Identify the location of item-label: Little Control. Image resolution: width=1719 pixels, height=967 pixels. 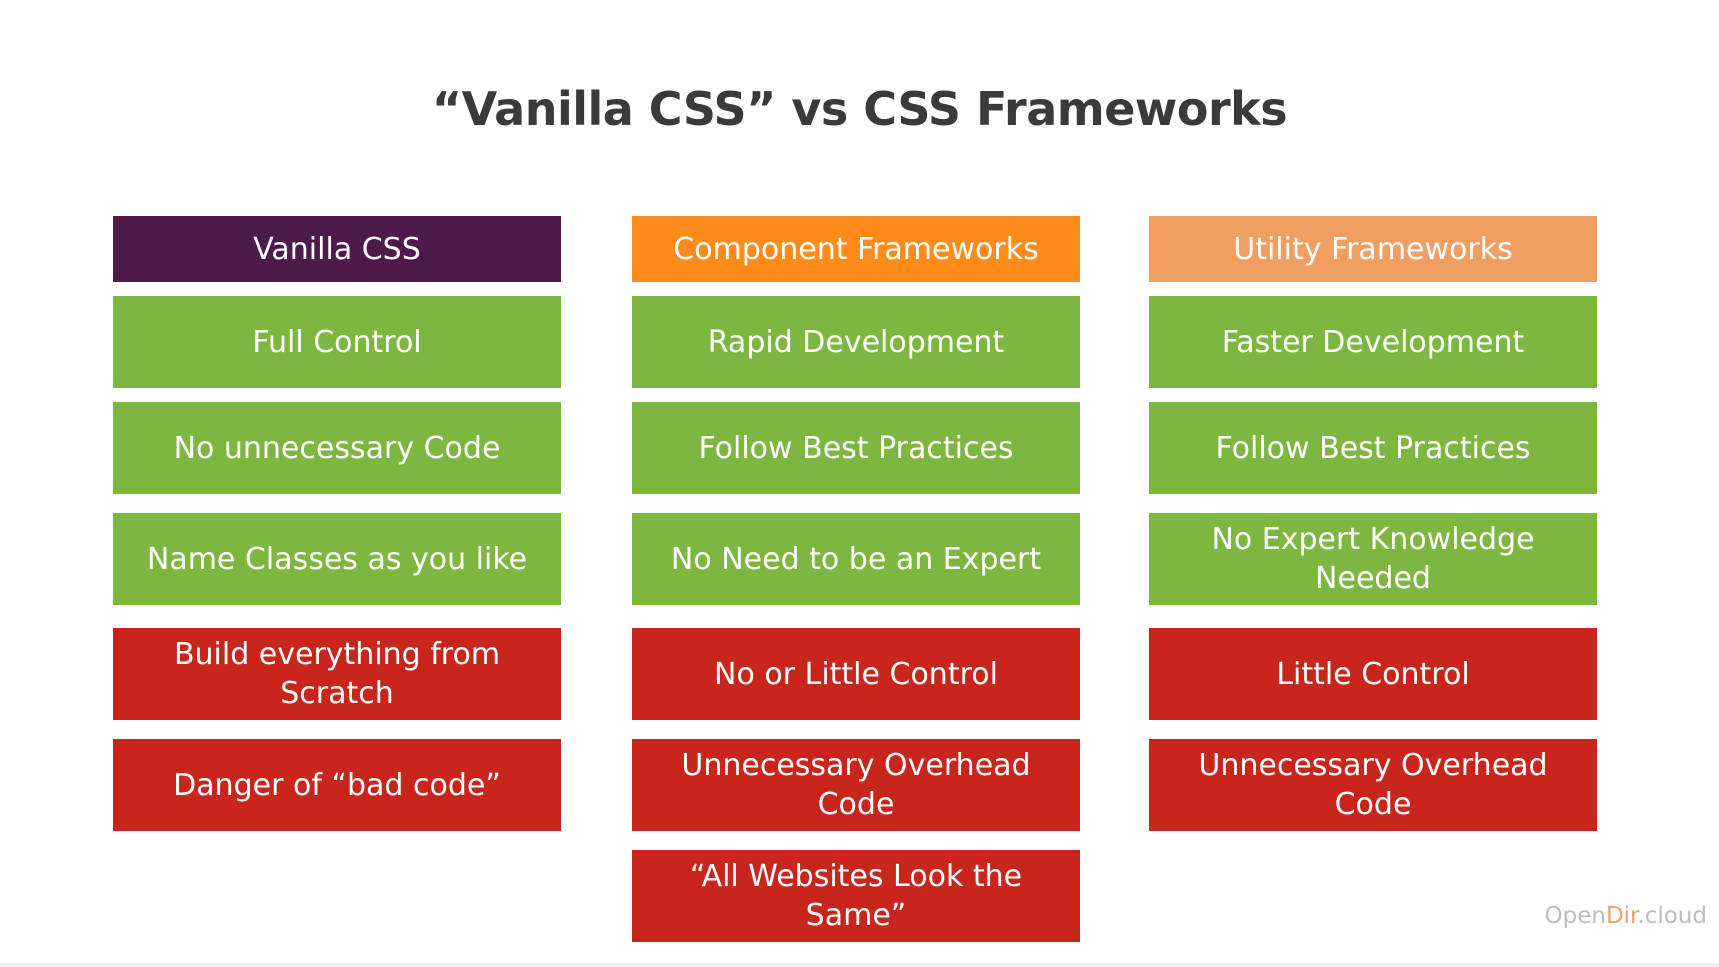
(1373, 674).